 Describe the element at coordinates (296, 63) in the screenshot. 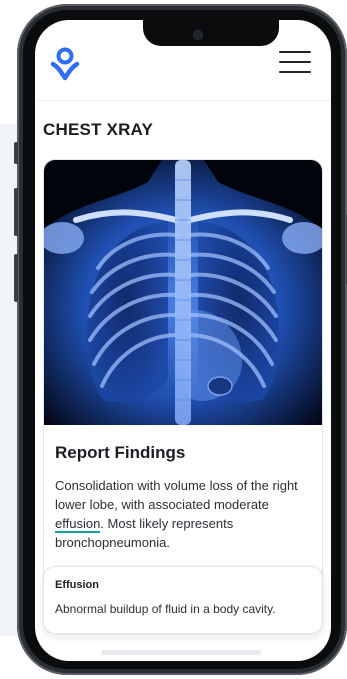

I see `hamburger-menu-icon` at that location.